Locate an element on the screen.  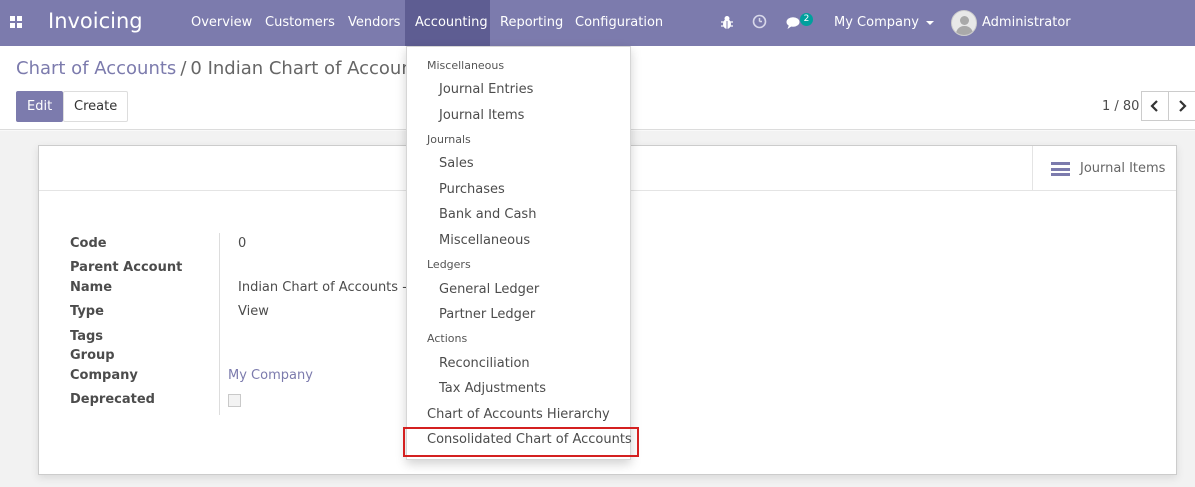
name-label: Name is located at coordinates (91, 287).